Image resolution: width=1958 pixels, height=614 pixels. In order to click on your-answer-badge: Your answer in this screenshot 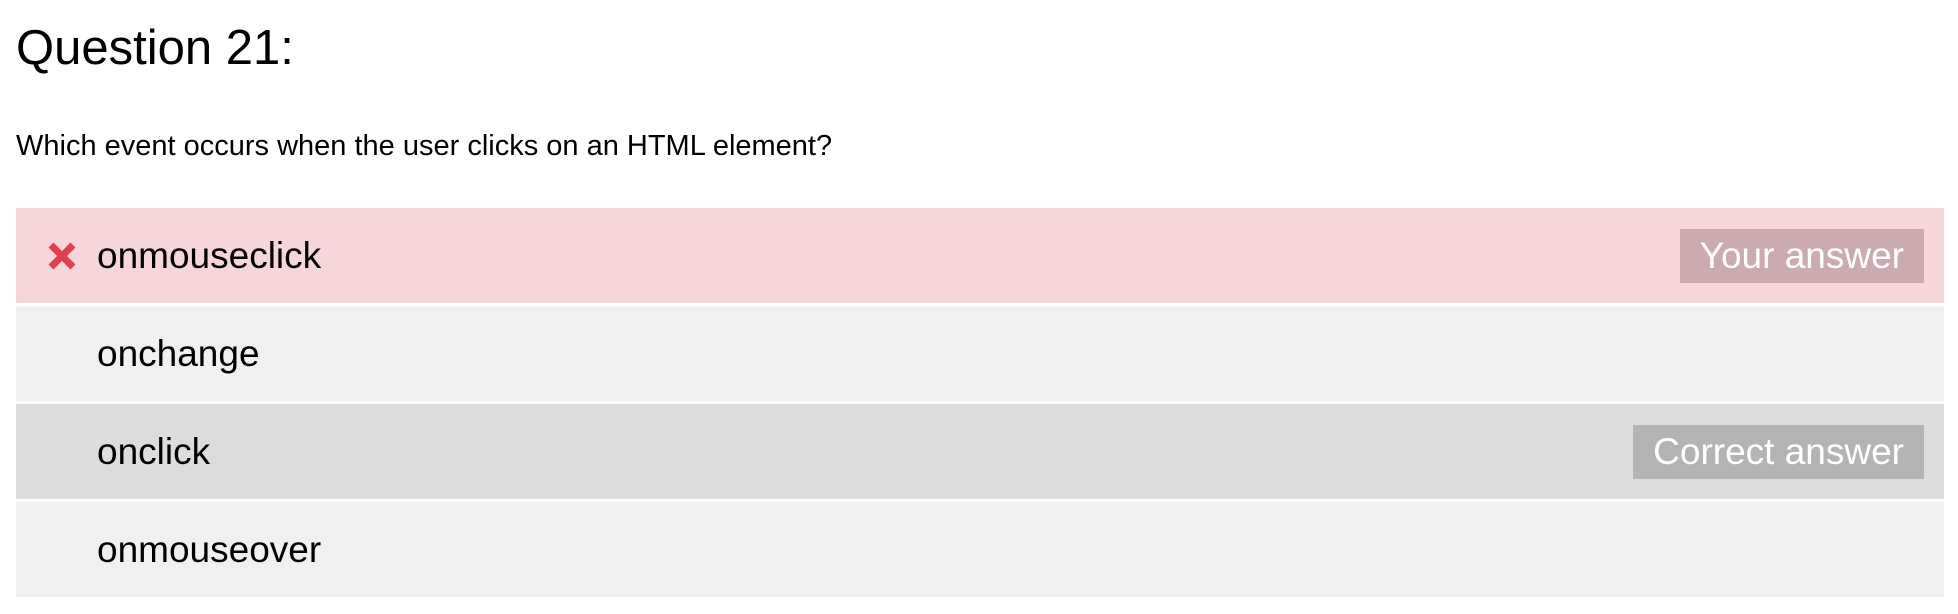, I will do `click(1801, 255)`.